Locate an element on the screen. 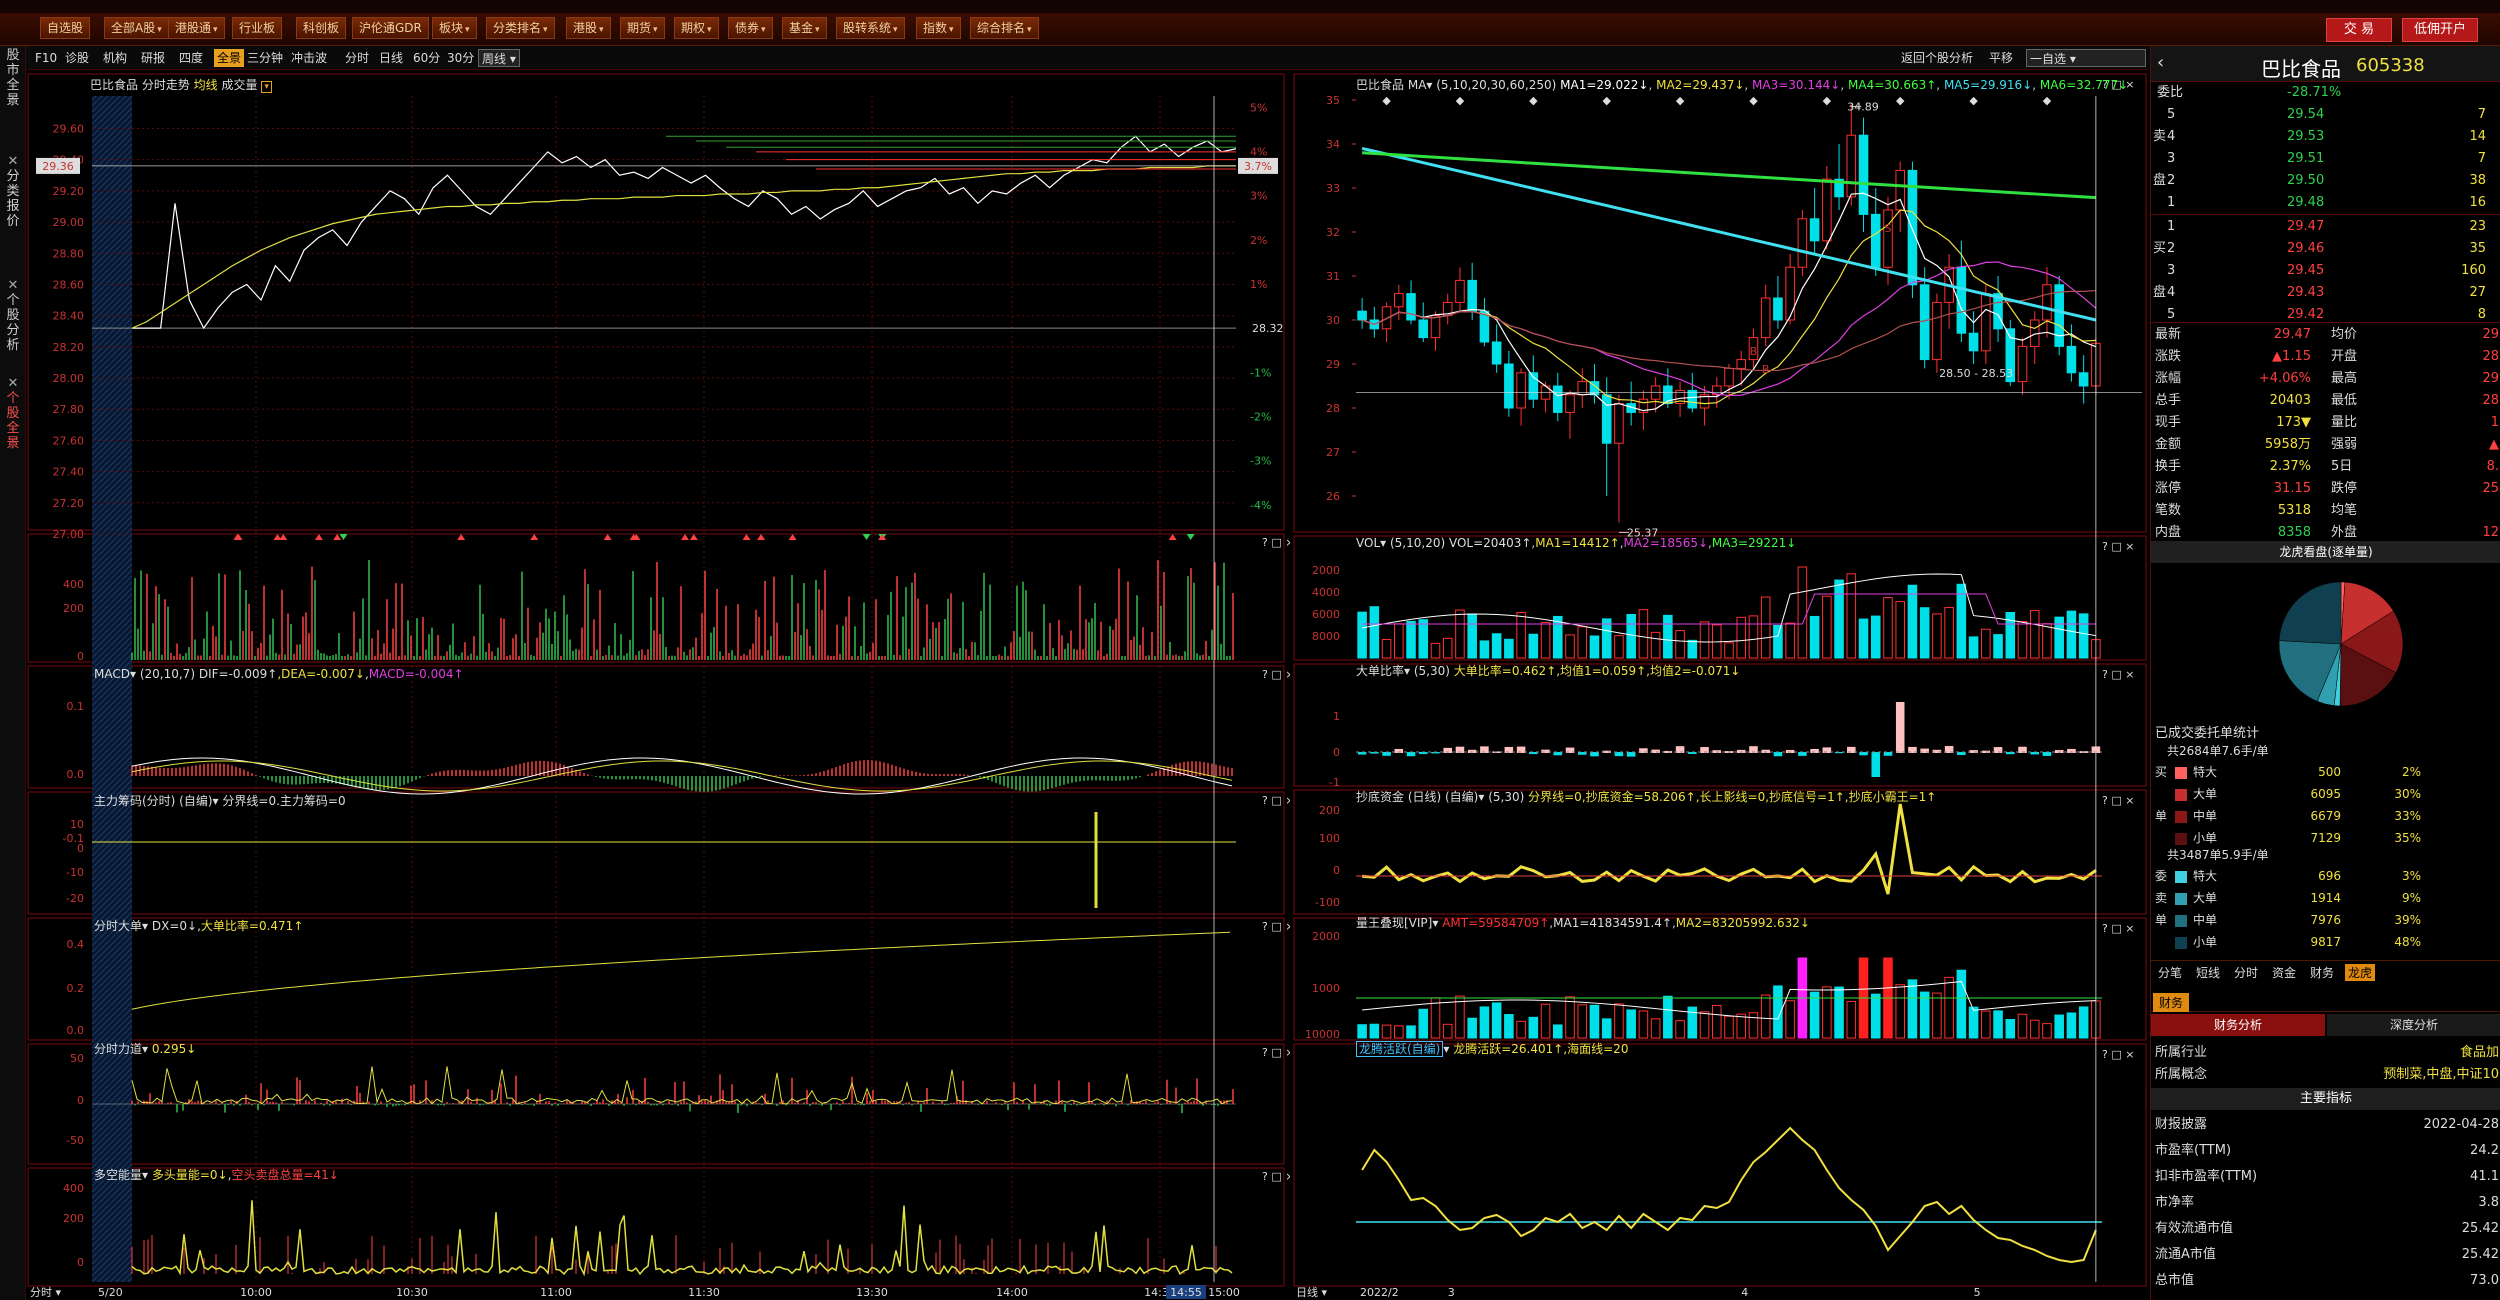 The image size is (2500, 1300). time-tick-label: 5/20 is located at coordinates (110, 1292).